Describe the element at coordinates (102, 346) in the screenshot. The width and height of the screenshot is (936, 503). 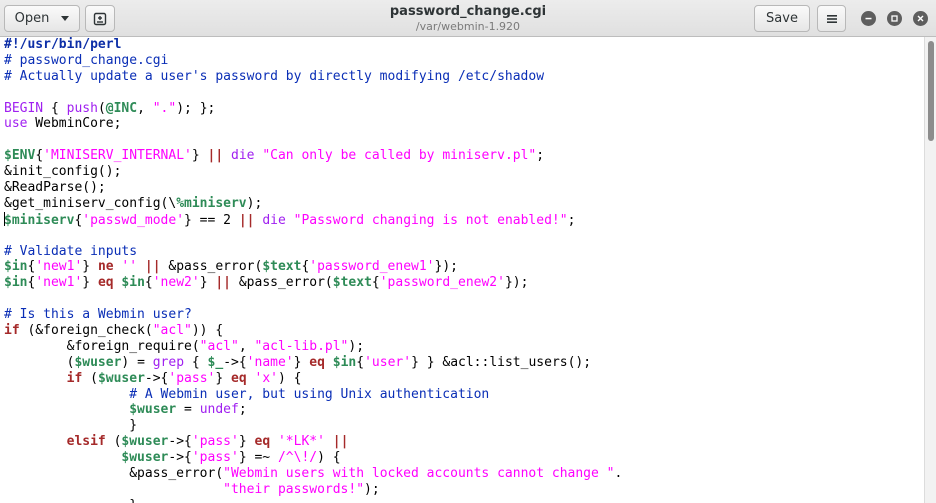
I see `code-token: &foreign_require(` at that location.